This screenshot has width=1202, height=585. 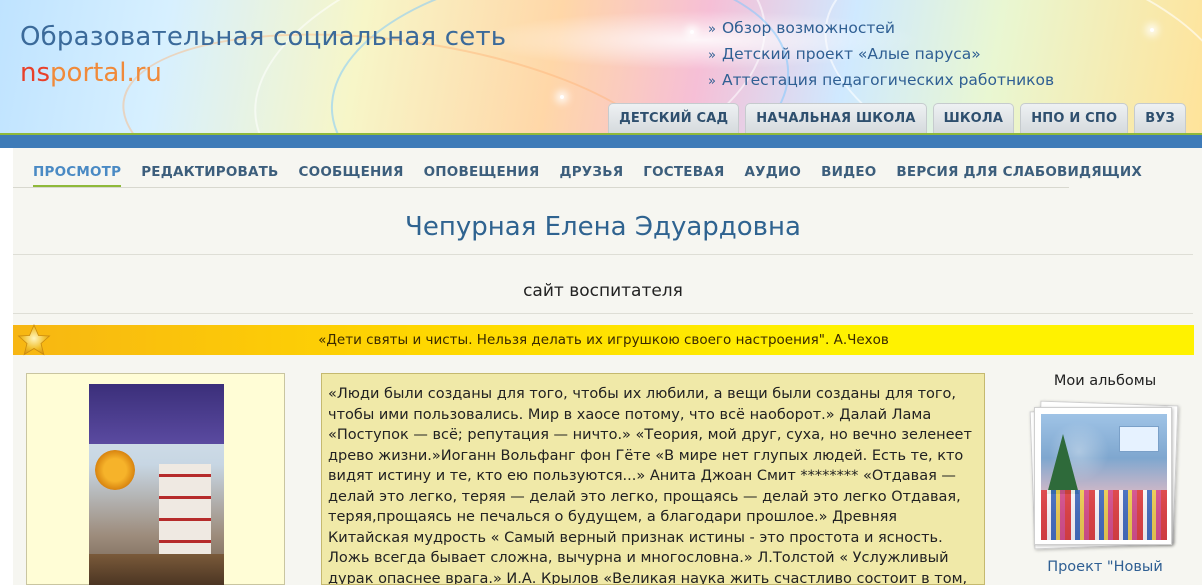 I want to click on tab-kindergarten: ДЕТСКИЙ САД, so click(x=674, y=118).